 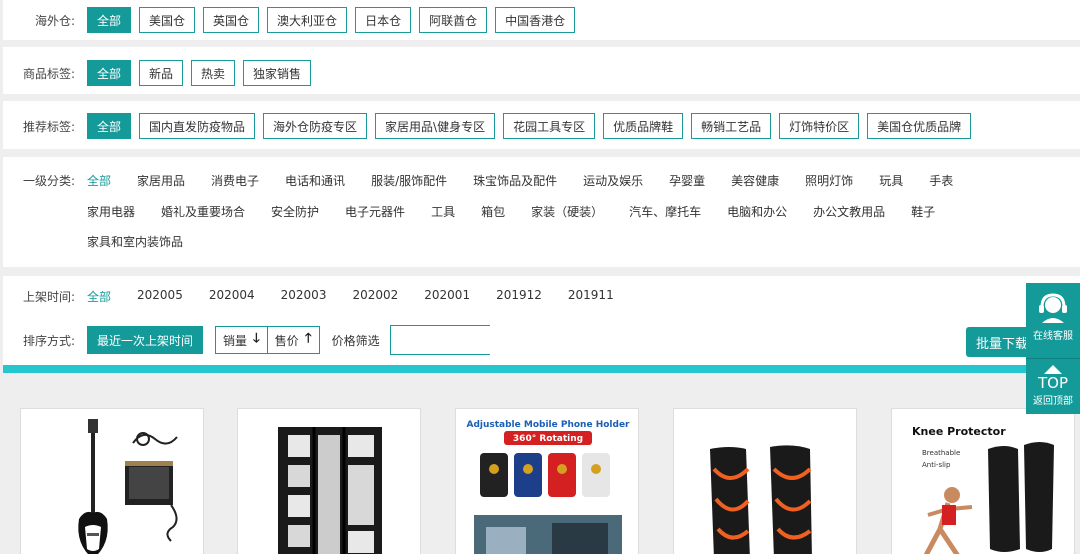 I want to click on sort-sales-button: 销量 🡓, so click(x=241, y=340).